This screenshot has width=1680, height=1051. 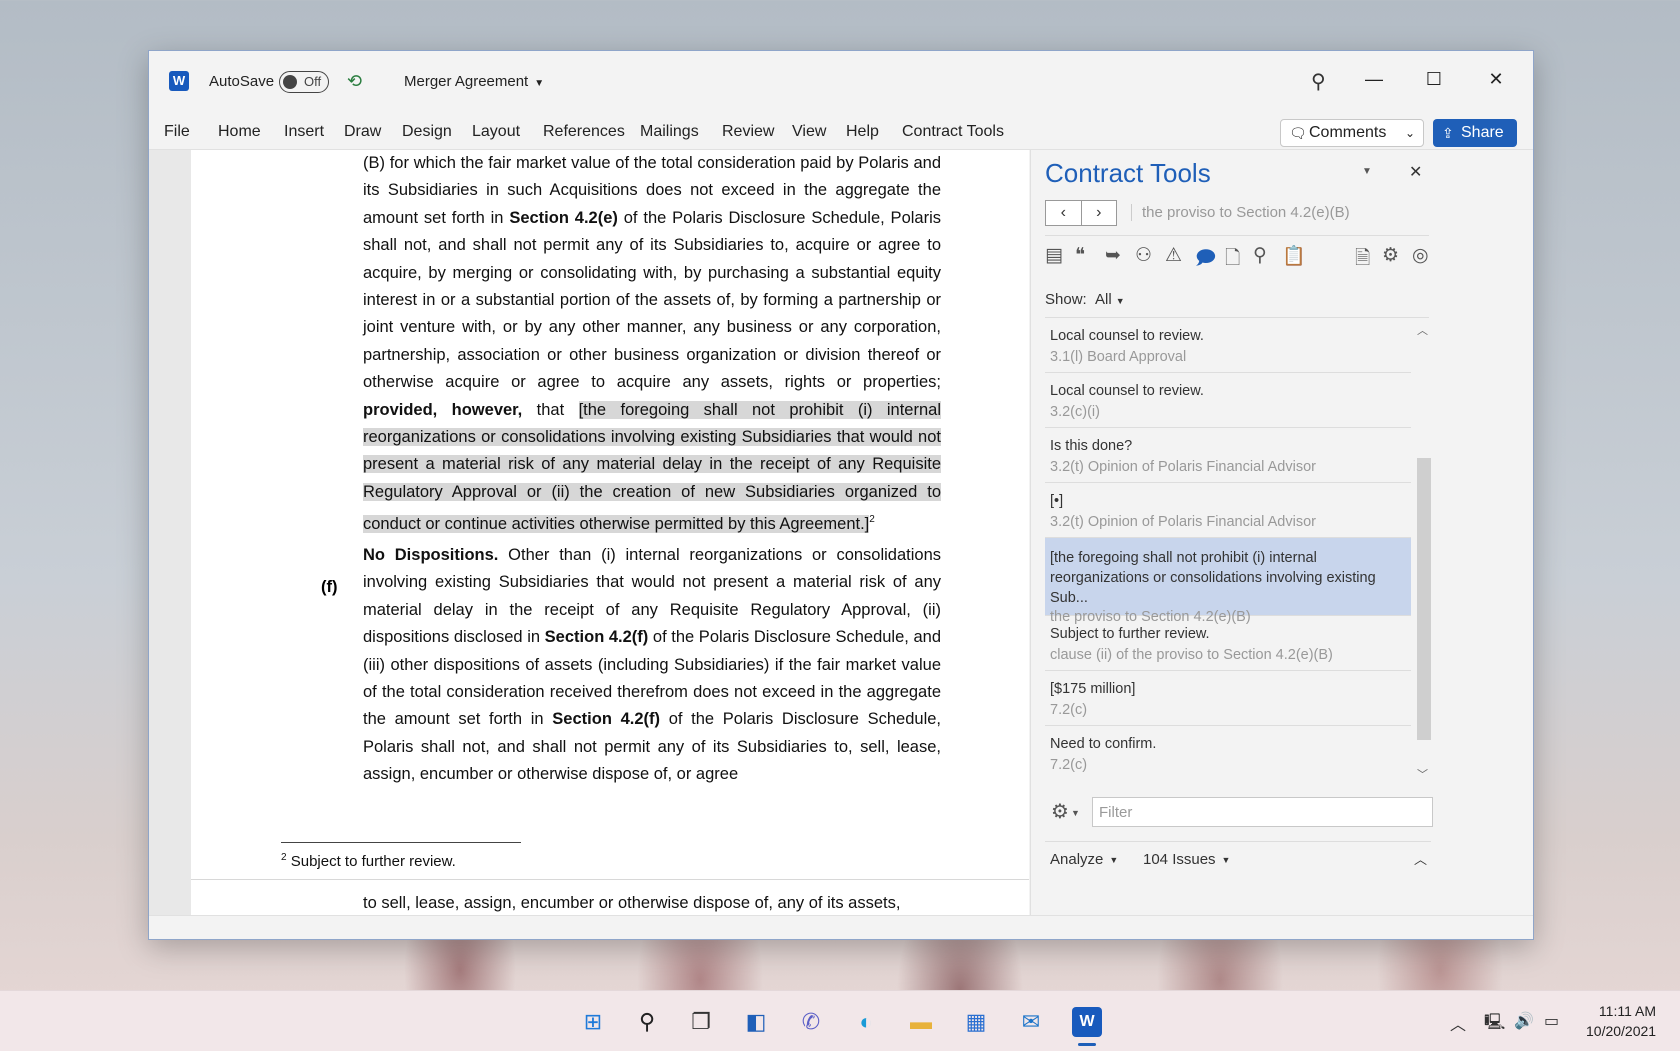 What do you see at coordinates (496, 132) in the screenshot?
I see `tab-layout: Layout` at bounding box center [496, 132].